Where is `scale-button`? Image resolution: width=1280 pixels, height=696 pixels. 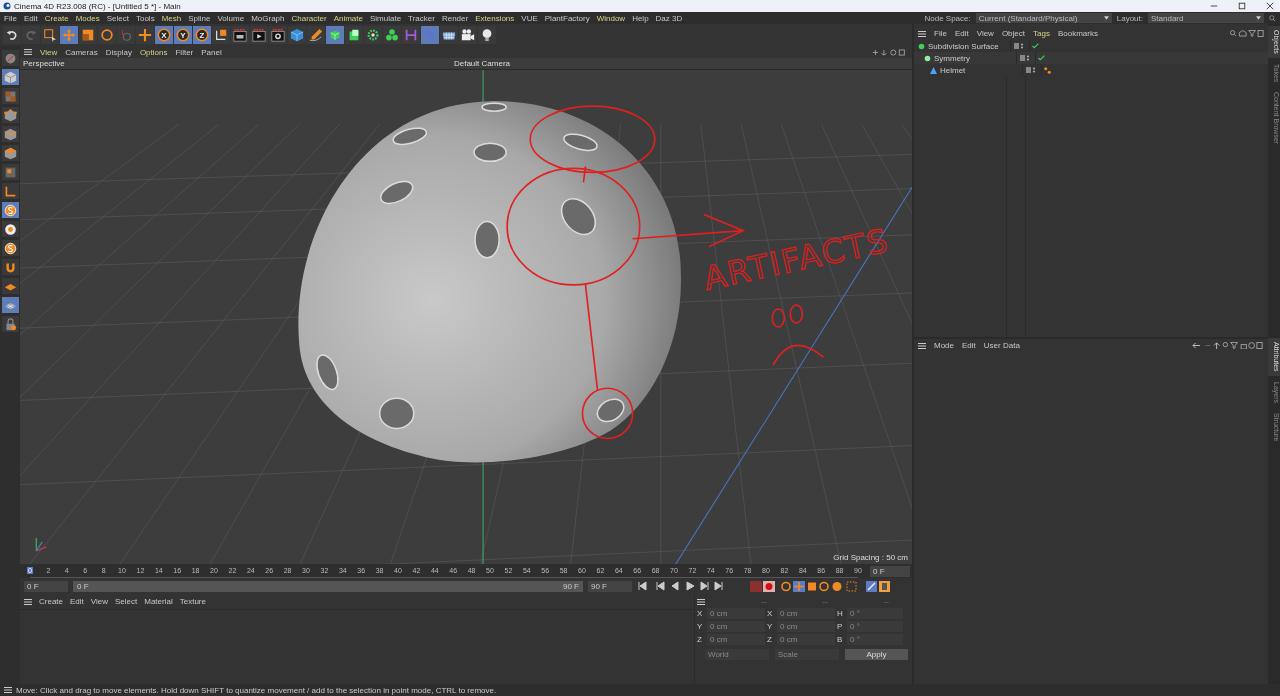 scale-button is located at coordinates (88, 35).